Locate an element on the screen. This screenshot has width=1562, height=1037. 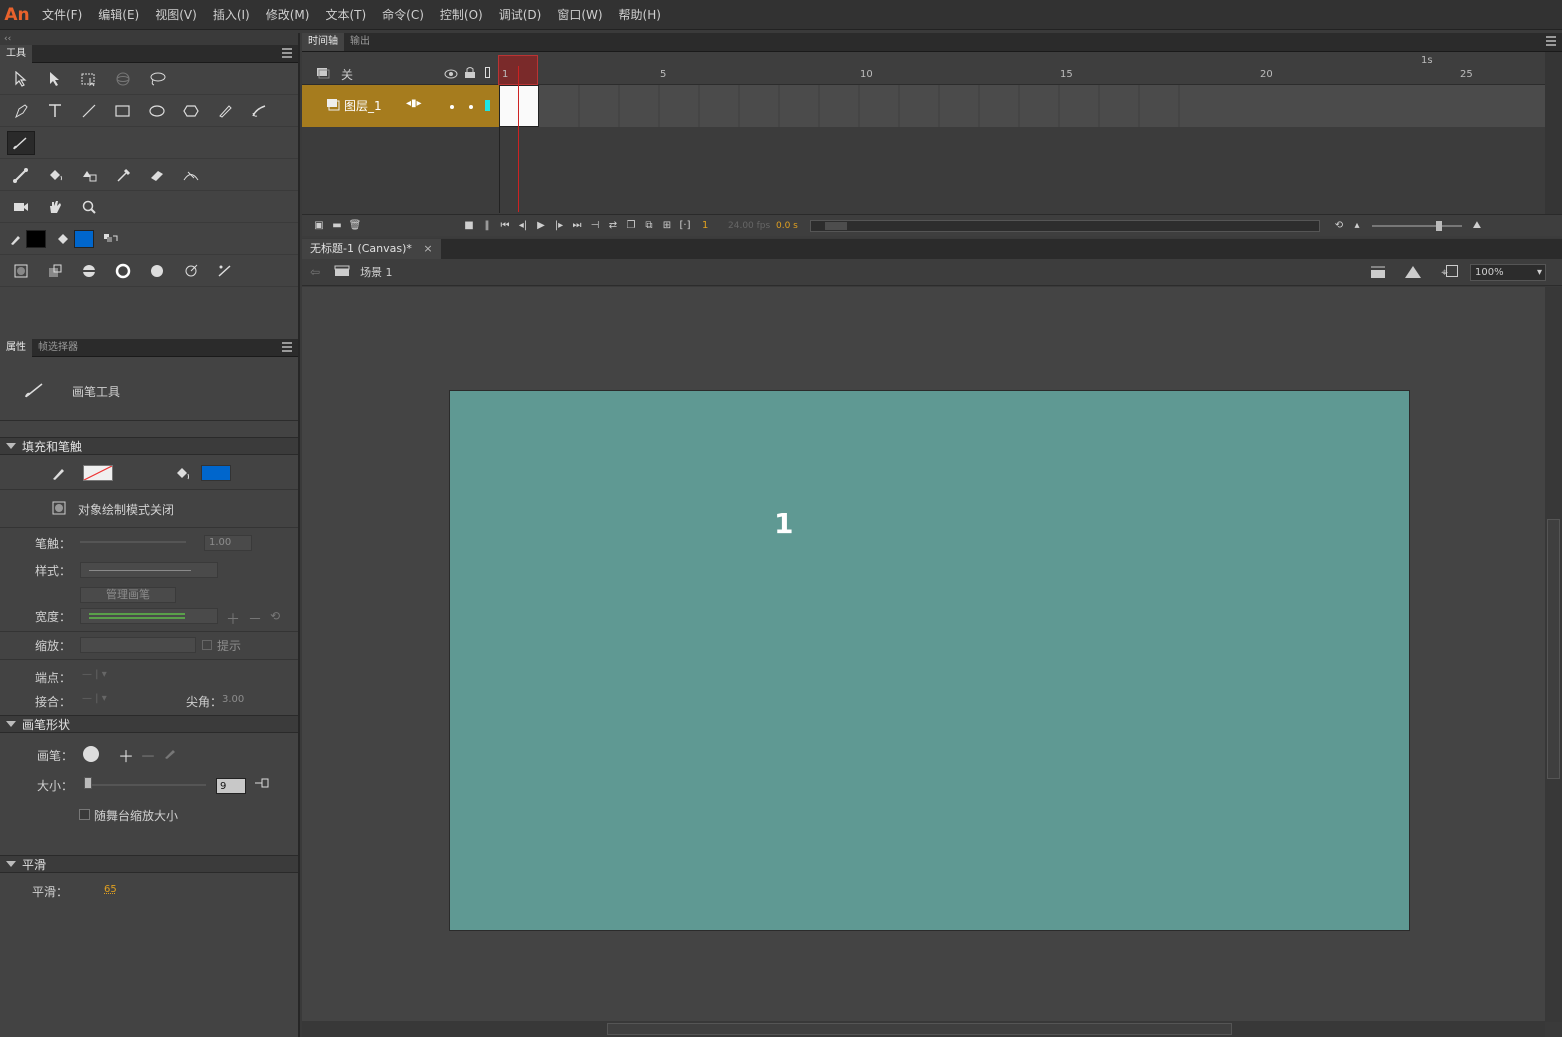
brush-shape-circle-icon is located at coordinates (92, 756).